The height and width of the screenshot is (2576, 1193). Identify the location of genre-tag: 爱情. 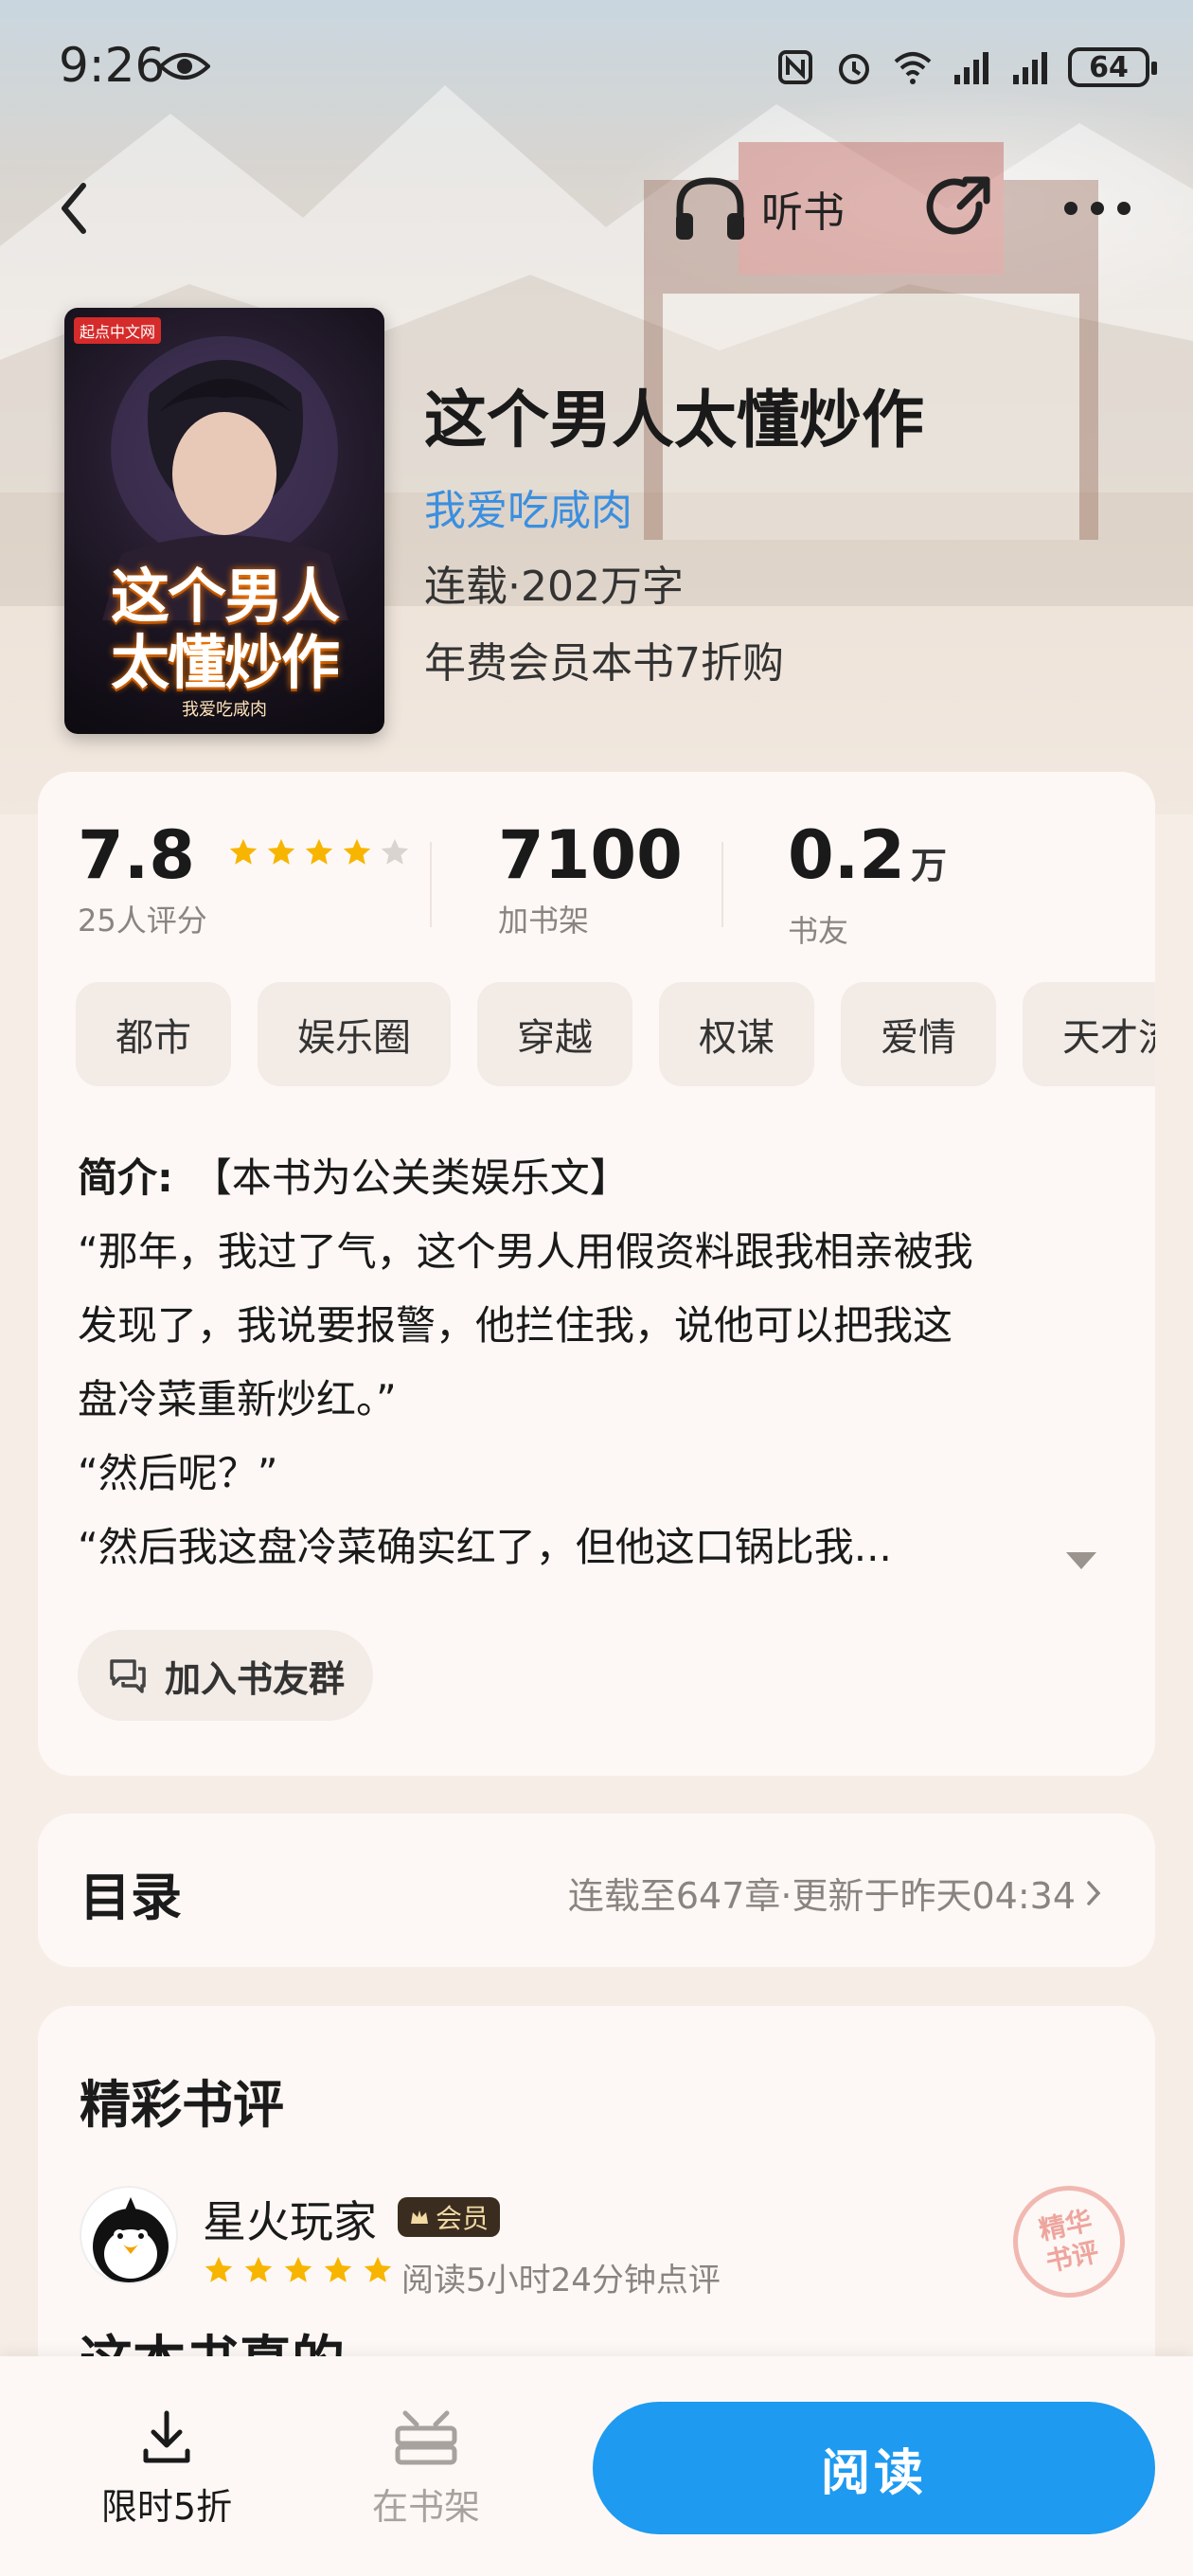
(918, 1034).